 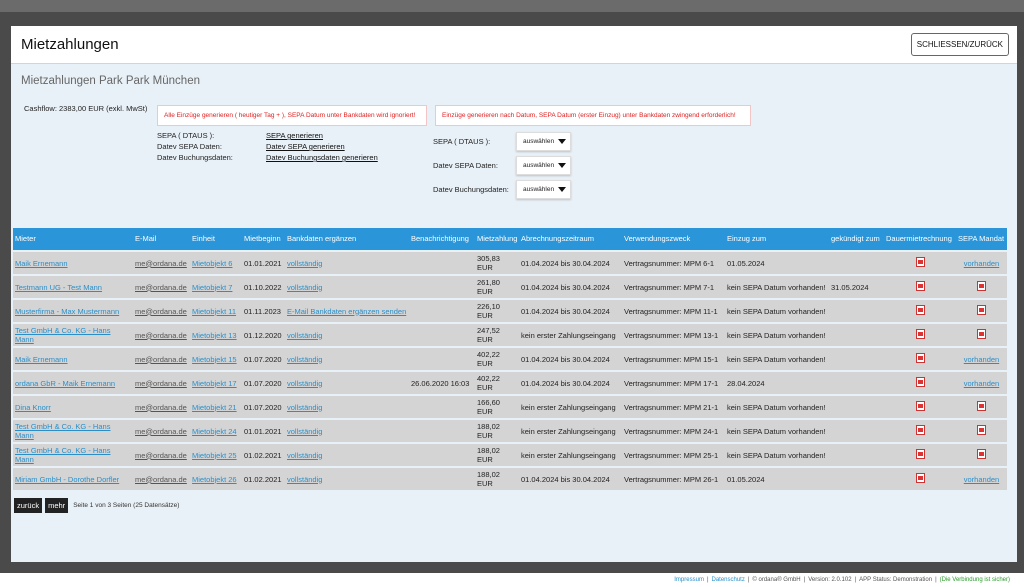 I want to click on tenant-link: Testmann UG - Test Mann, so click(x=58, y=287).